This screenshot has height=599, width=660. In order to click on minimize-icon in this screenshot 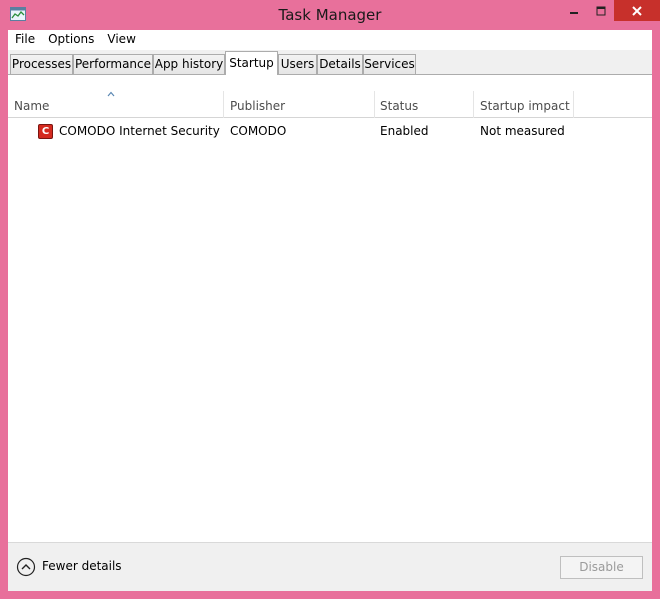, I will do `click(573, 12)`.